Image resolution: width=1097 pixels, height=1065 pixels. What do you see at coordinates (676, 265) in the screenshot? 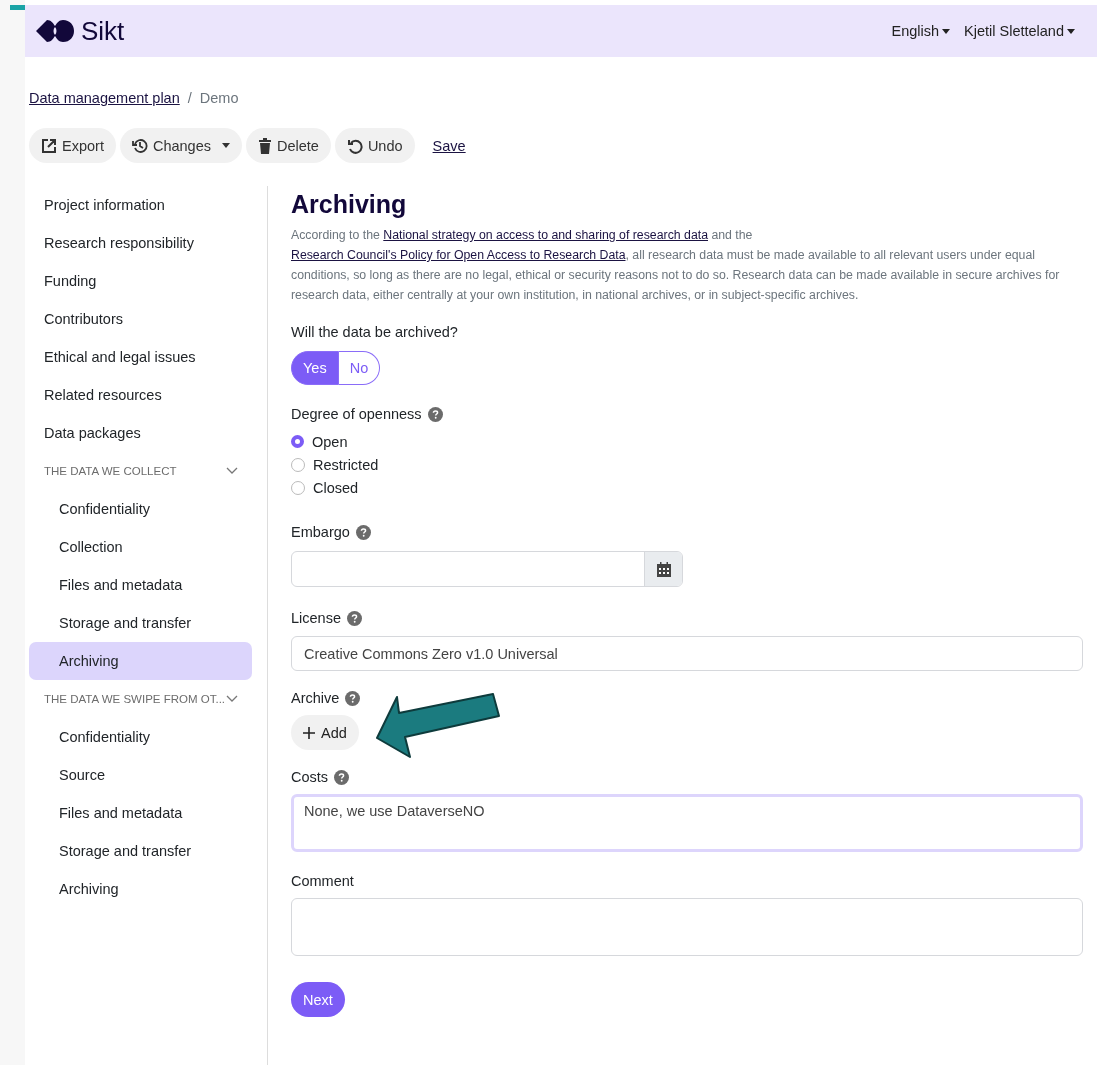
I see `intro-paragraph: According to the National strategy on access to and sharing of research data and the Research Council's Policy for Open Access to Research Data, all research data must be made available to all relevant users under equal conditions, so long as there are no legal, ethical or security reasons not to do so. Research data can be made available in secure archives for research data, either centrally at your own institution, in national archives, or in subject-specific archives.` at bounding box center [676, 265].